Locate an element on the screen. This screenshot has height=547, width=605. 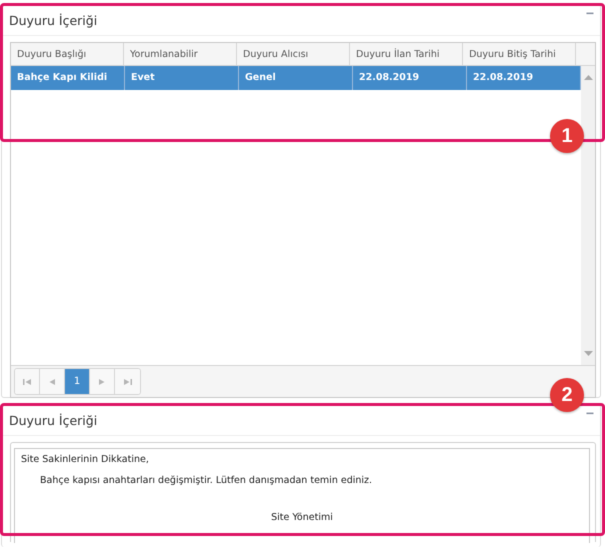
table-cell: Bahçe Kapı Kilidi is located at coordinates (68, 78).